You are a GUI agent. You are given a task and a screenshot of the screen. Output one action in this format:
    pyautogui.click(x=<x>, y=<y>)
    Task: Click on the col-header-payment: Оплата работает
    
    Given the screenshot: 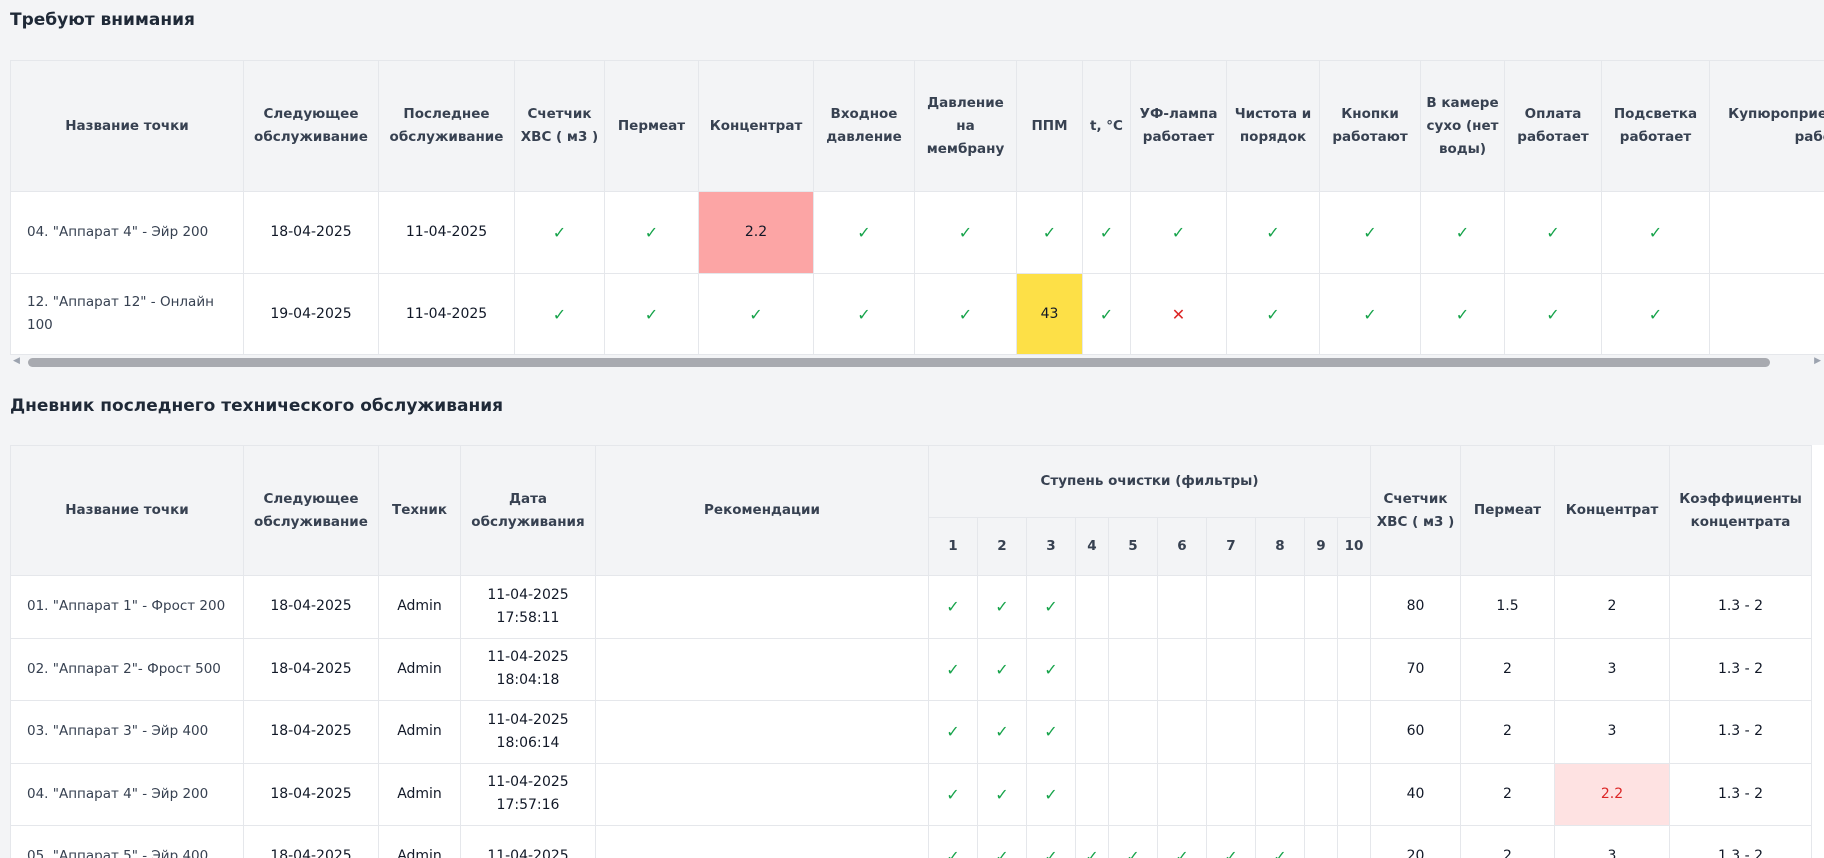 What is the action you would take?
    pyautogui.click(x=1553, y=126)
    